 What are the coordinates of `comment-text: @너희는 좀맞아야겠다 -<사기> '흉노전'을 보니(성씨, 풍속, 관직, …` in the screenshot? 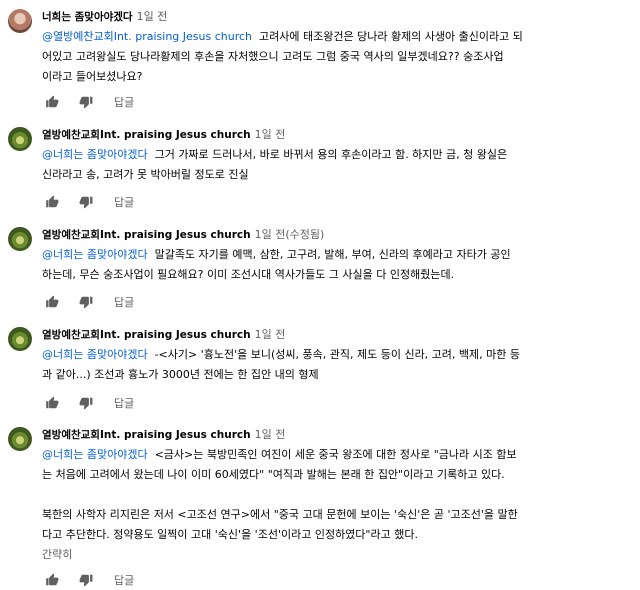 It's located at (337, 365).